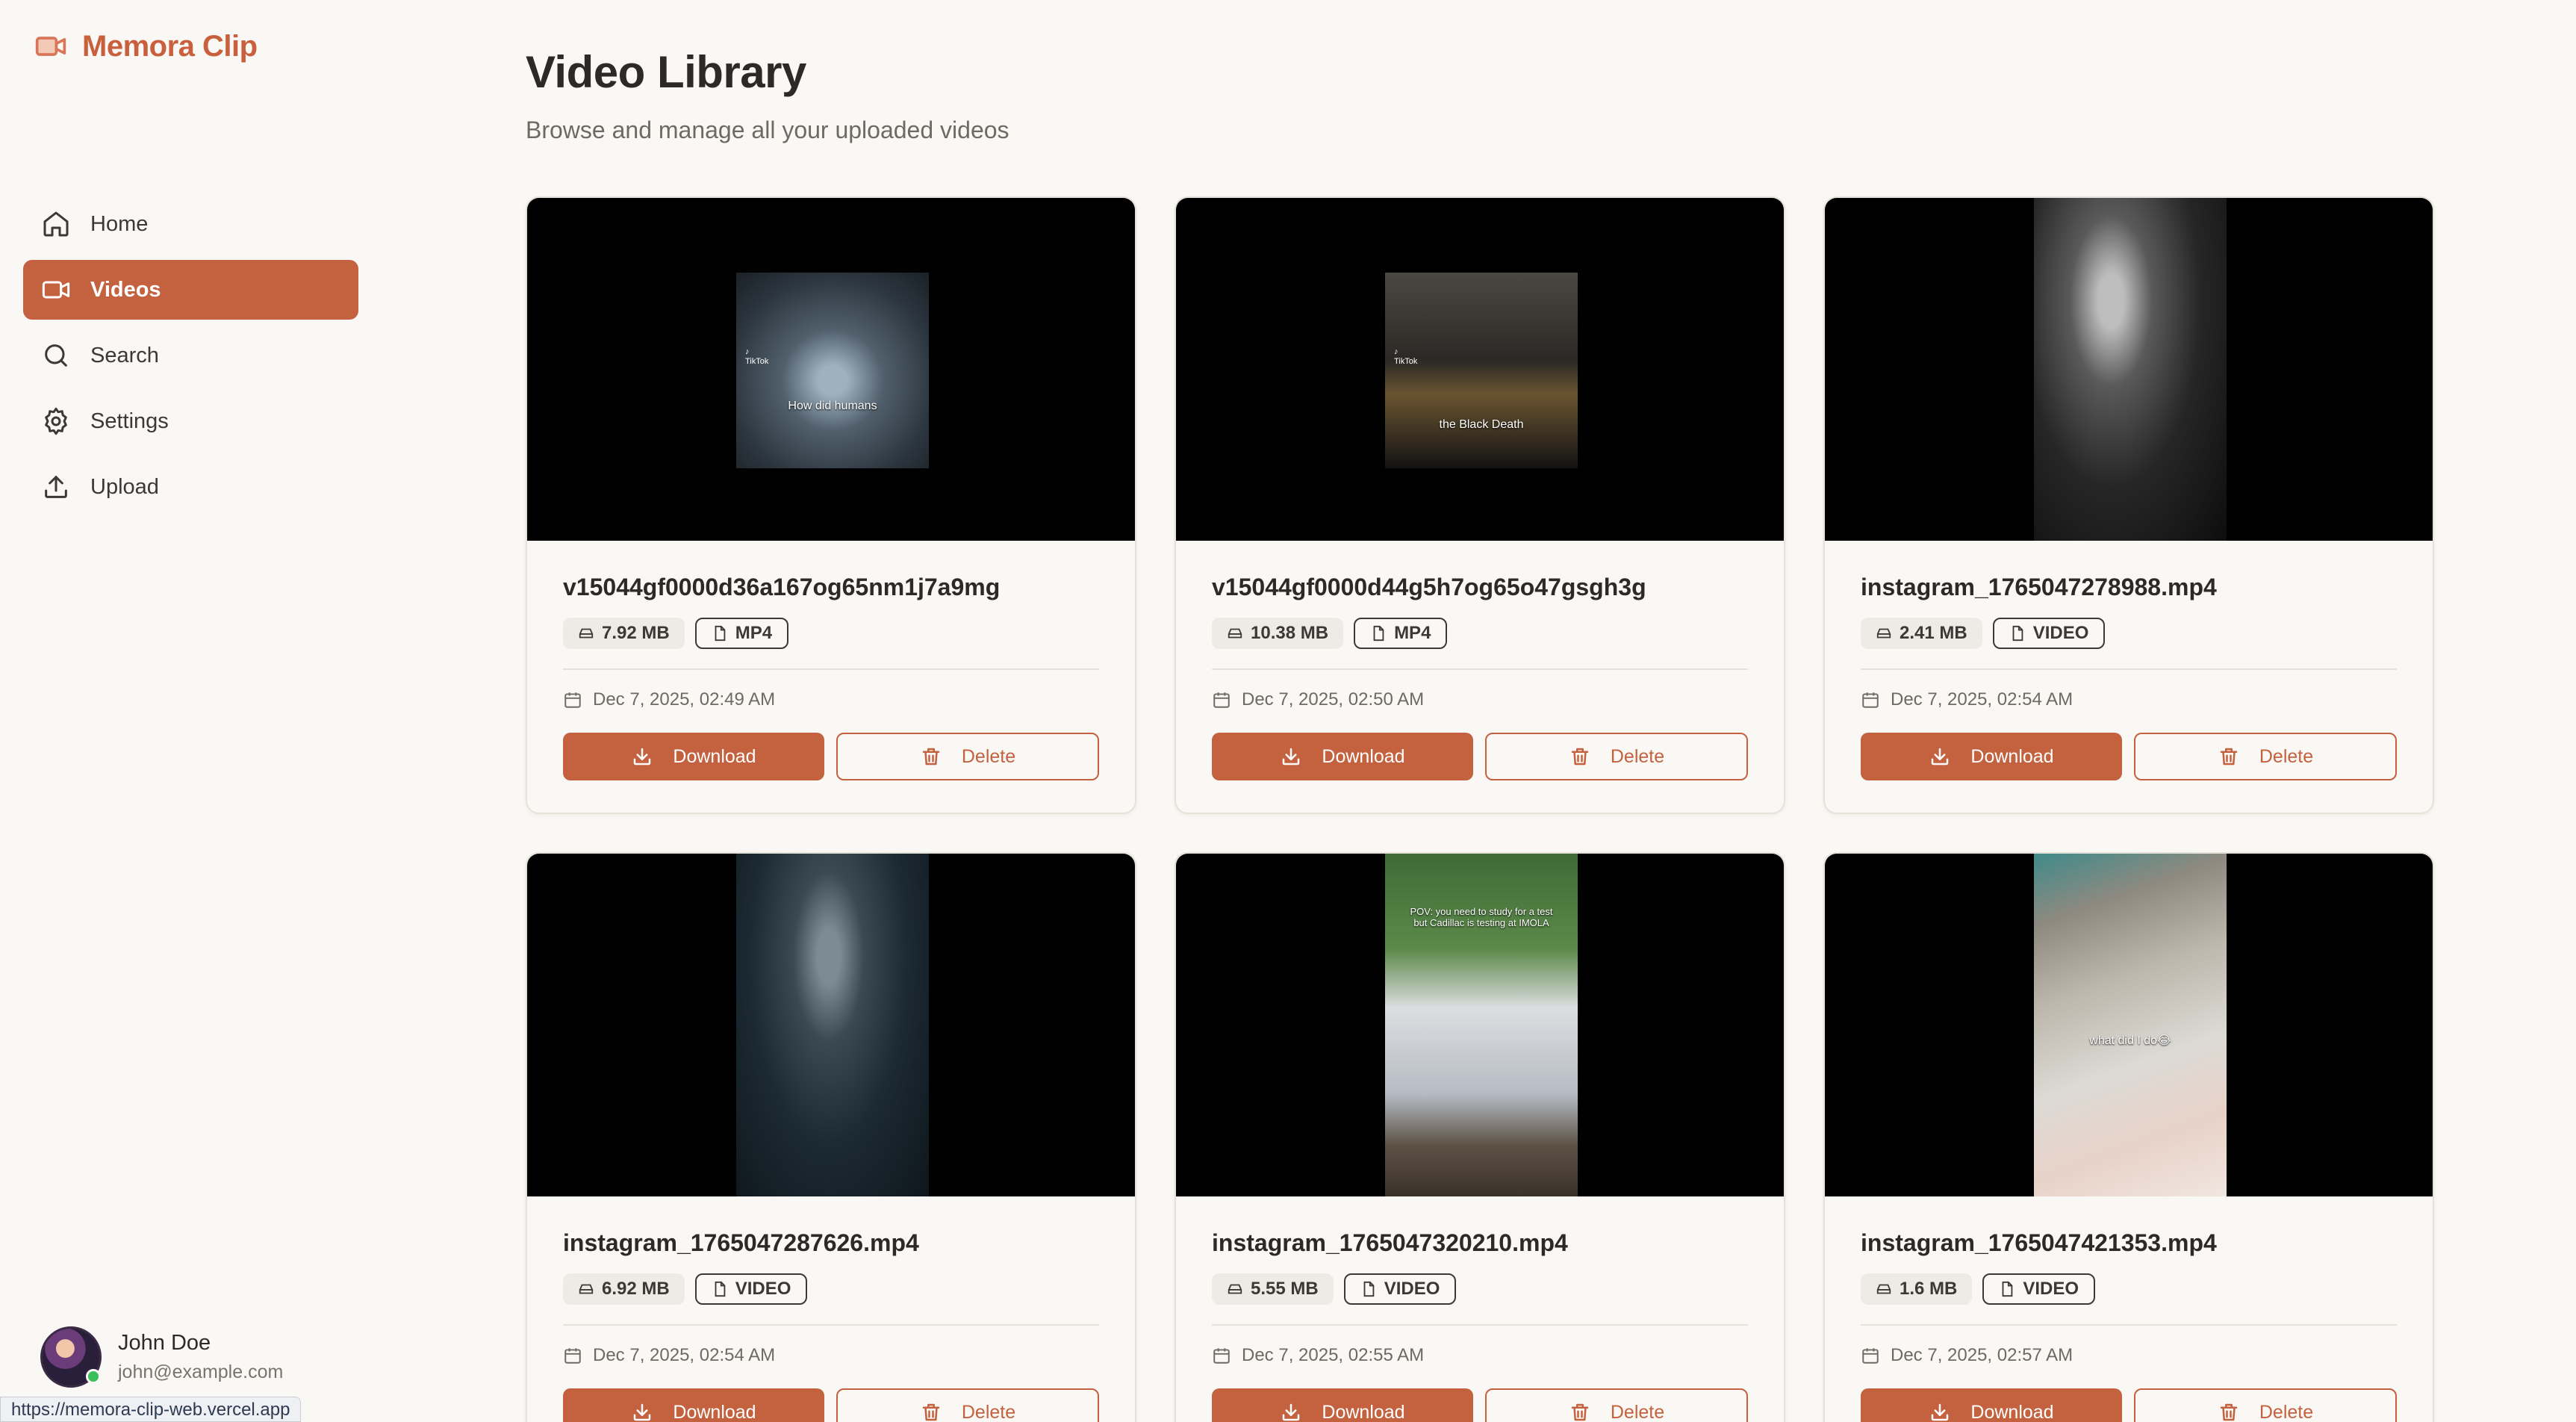 This screenshot has width=2576, height=1422. I want to click on app-logo: Memora Clip, so click(145, 46).